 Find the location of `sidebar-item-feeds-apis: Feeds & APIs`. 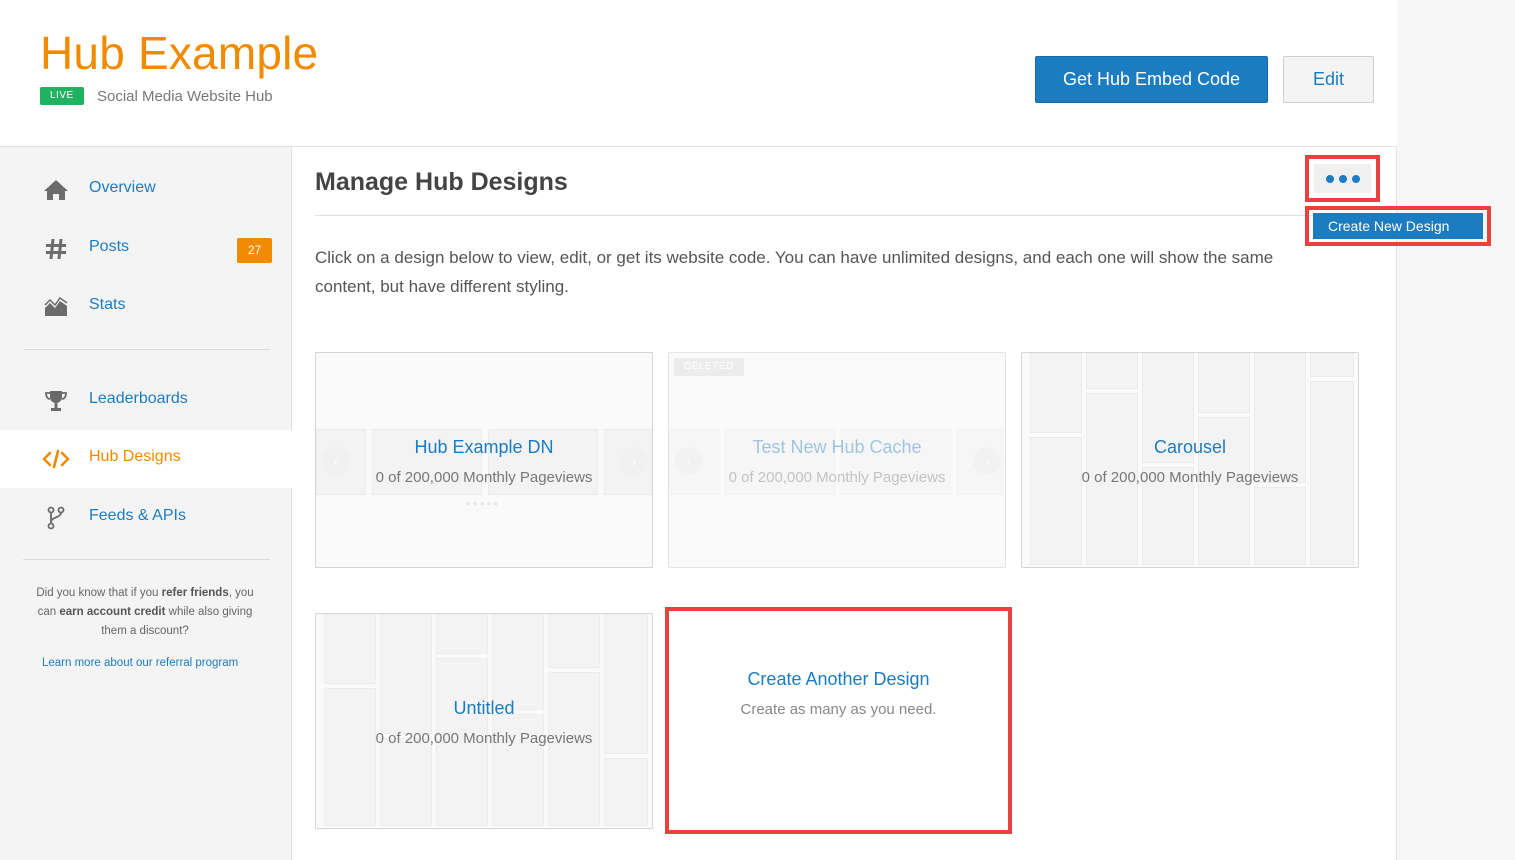

sidebar-item-feeds-apis: Feeds & APIs is located at coordinates (146, 518).